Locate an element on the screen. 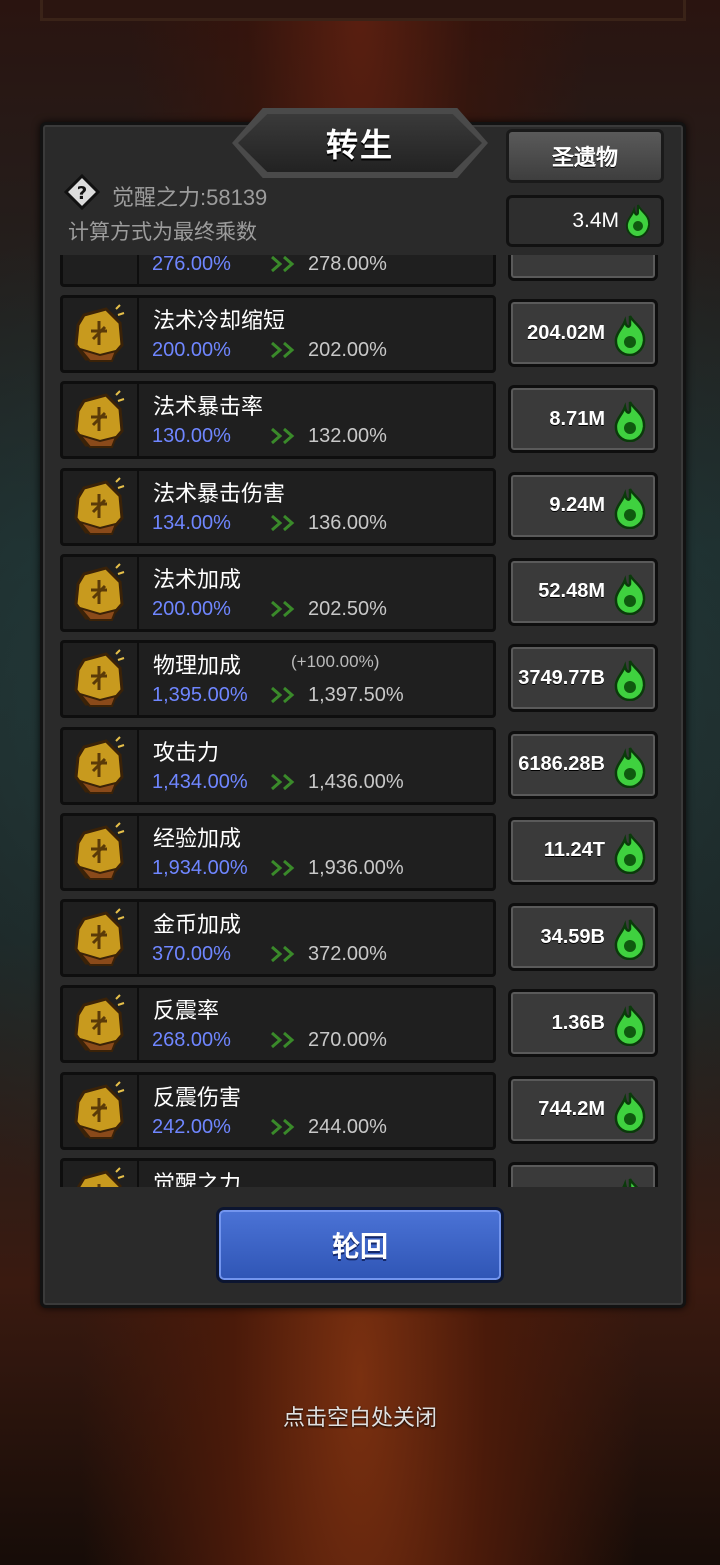 This screenshot has width=720, height=1565. upgrade-cost: 1.36B is located at coordinates (578, 1022).